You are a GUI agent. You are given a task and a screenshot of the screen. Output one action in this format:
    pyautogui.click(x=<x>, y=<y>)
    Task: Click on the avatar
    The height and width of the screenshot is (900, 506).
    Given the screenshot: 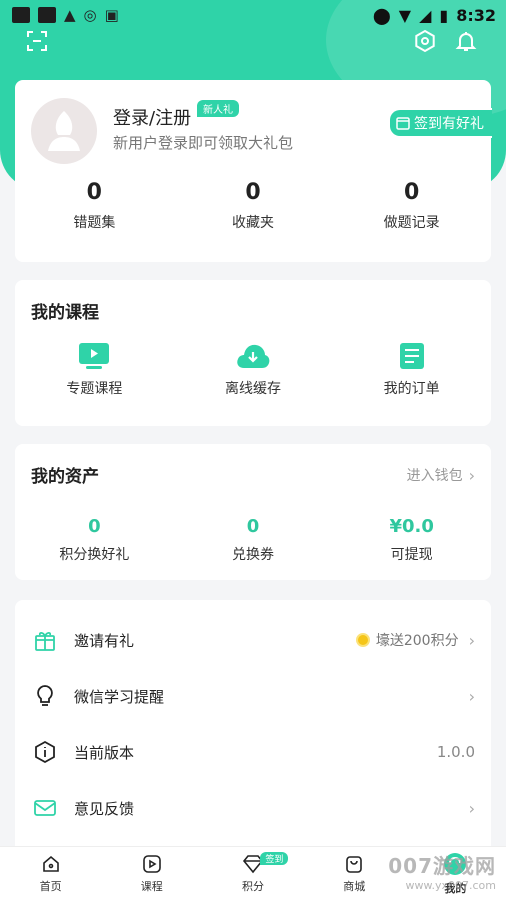 What is the action you would take?
    pyautogui.click(x=64, y=131)
    